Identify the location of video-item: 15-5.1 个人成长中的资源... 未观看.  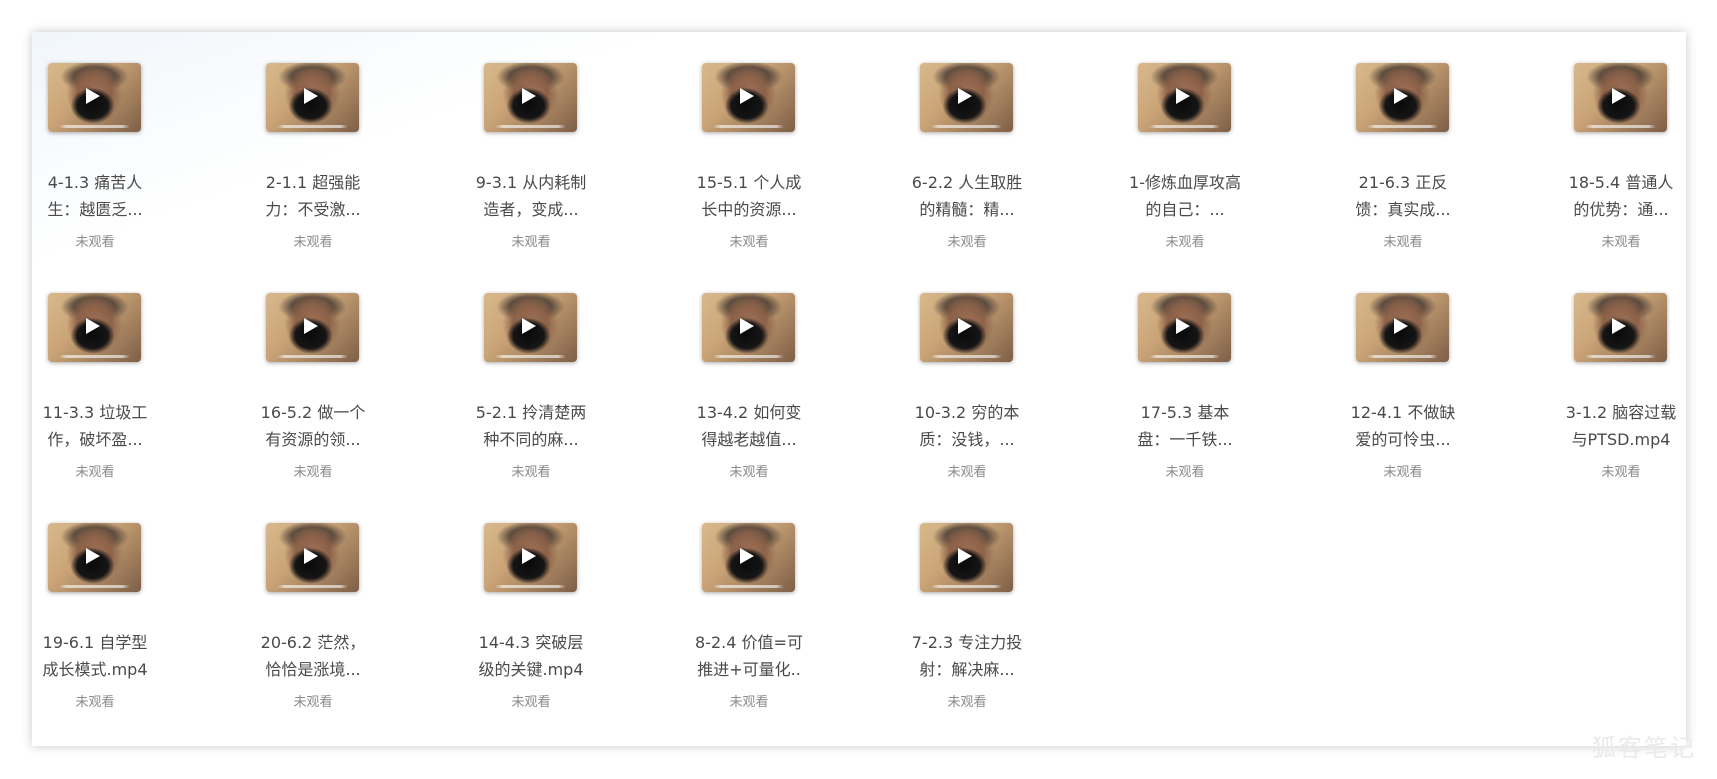
(795, 147).